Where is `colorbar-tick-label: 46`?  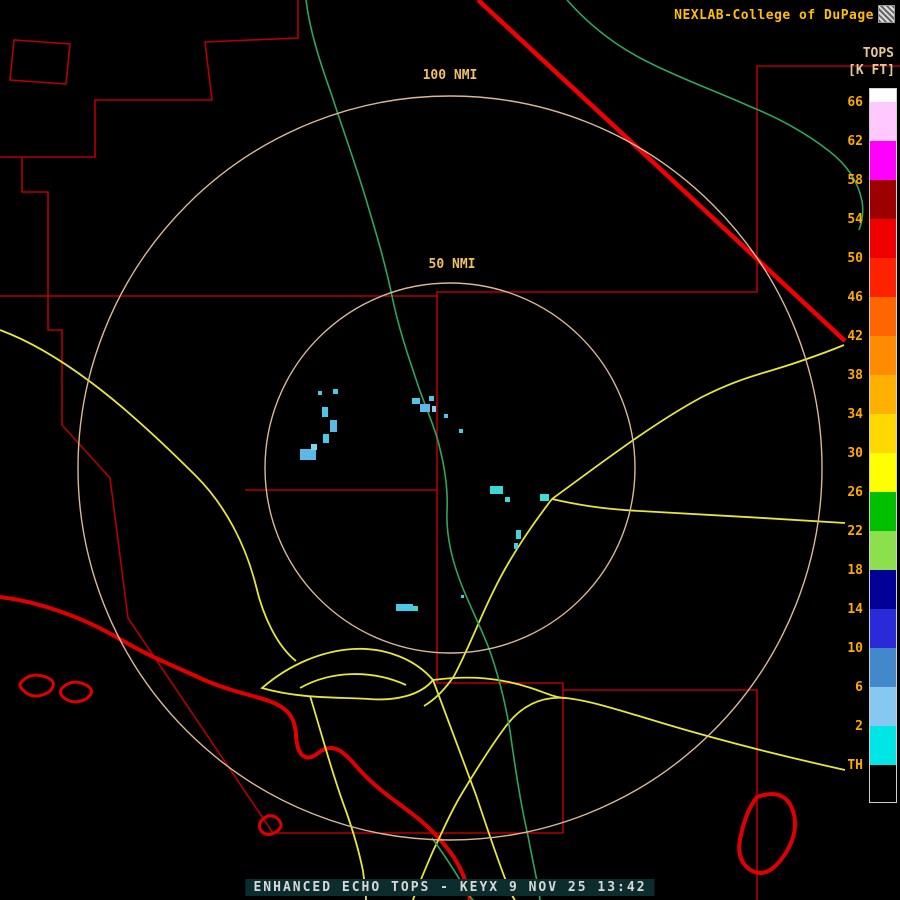
colorbar-tick-label: 46 is located at coordinates (855, 297).